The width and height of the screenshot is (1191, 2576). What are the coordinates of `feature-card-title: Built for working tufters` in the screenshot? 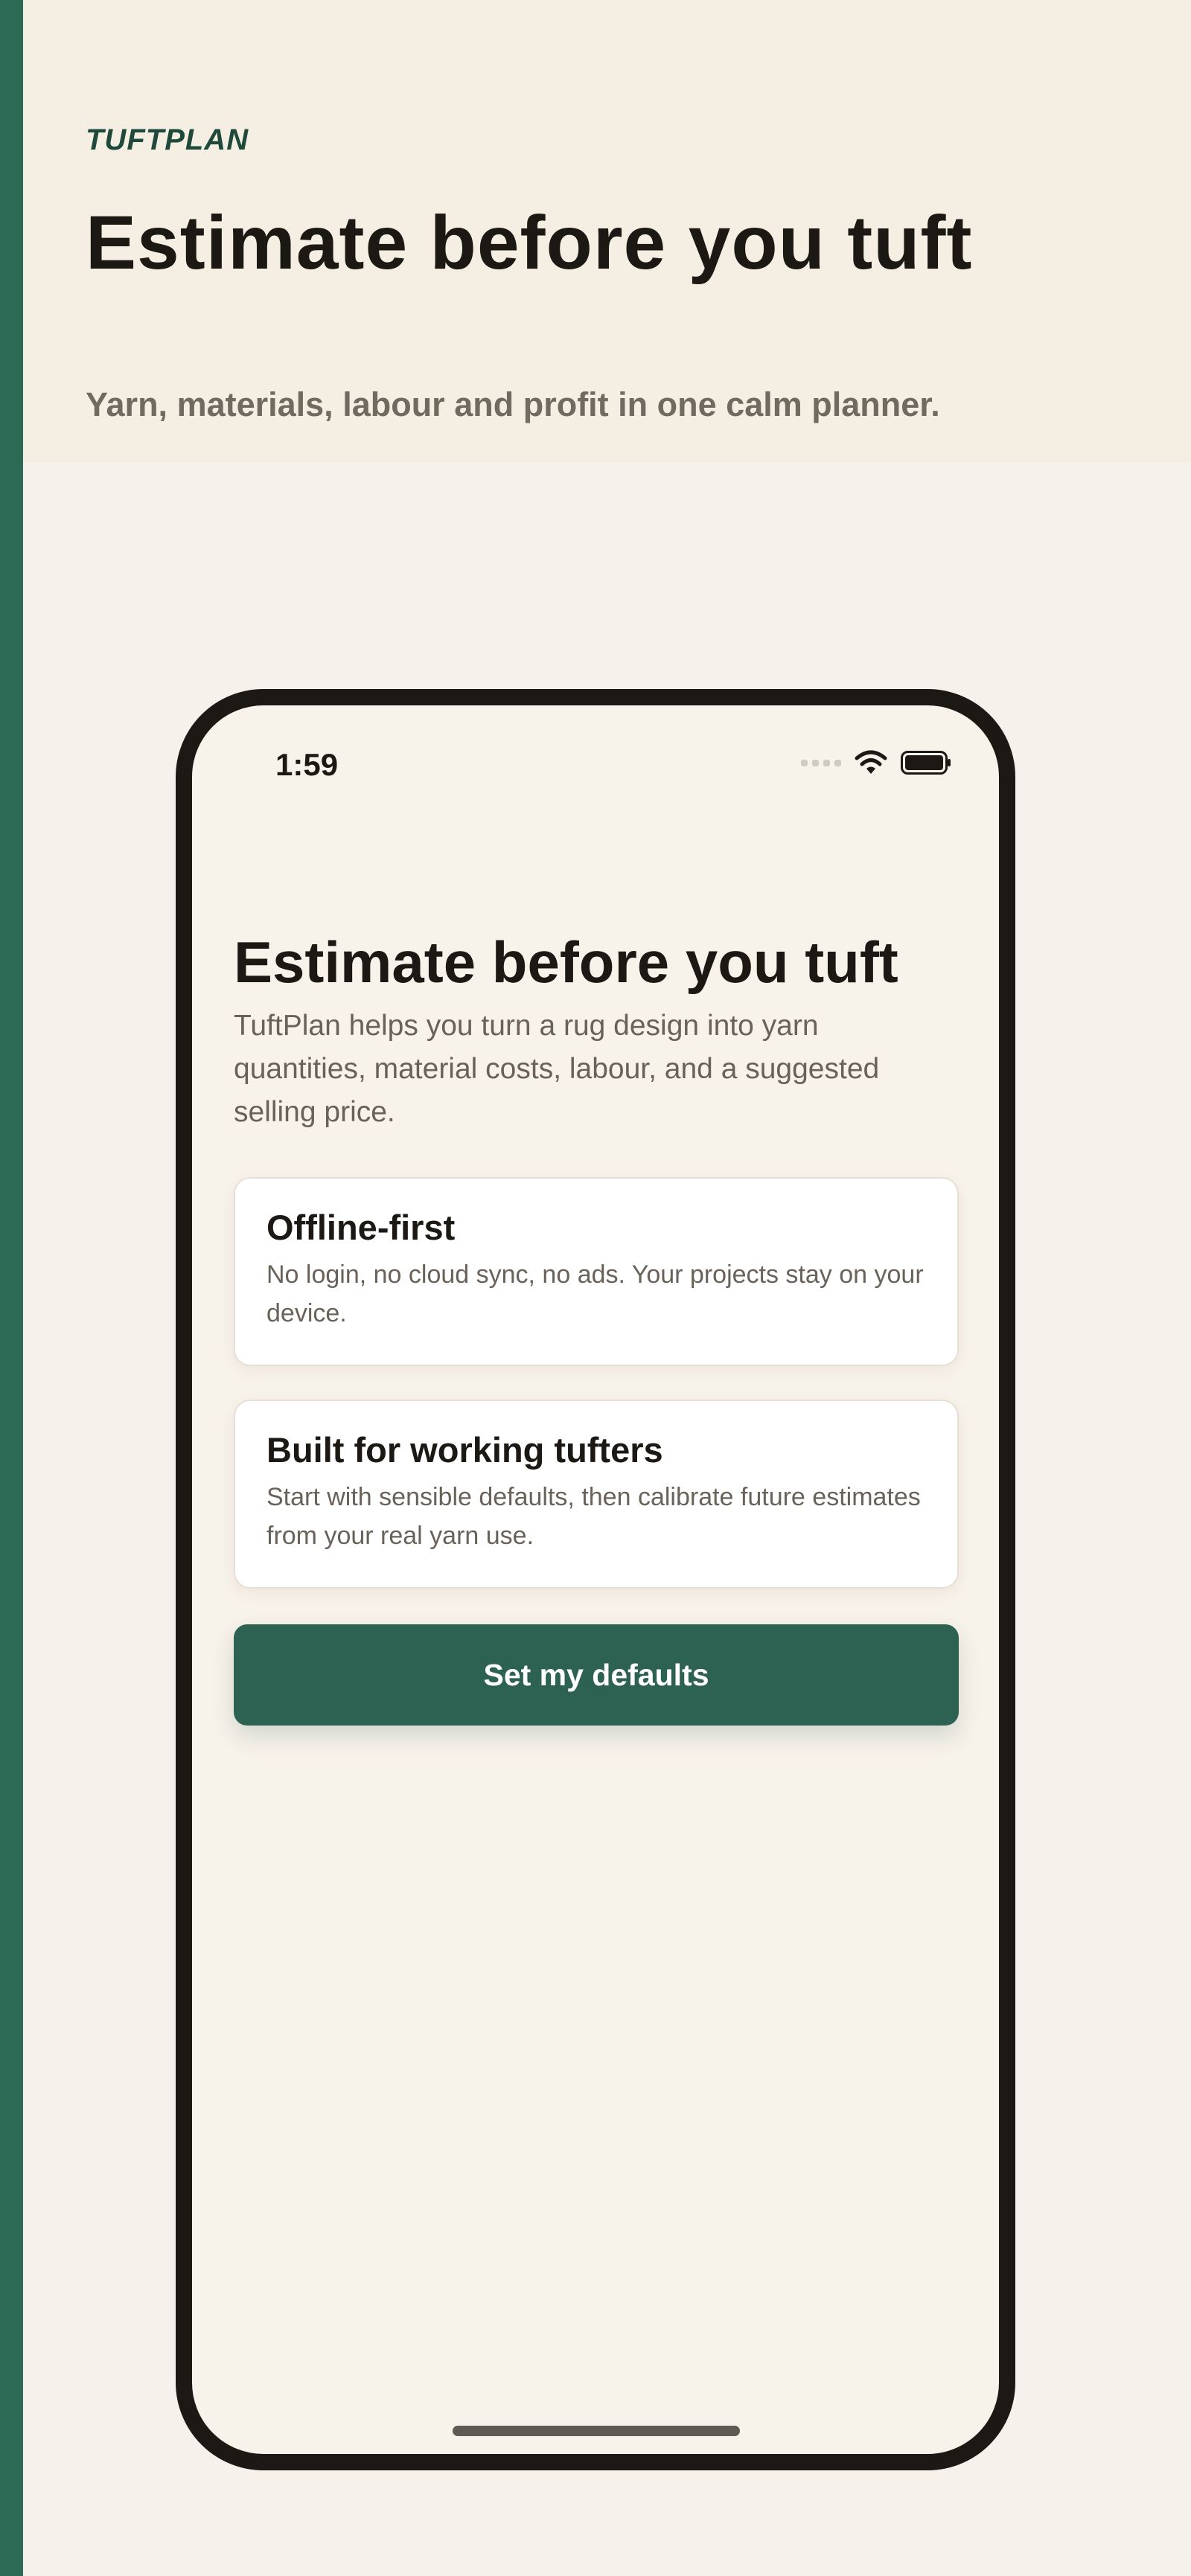 It's located at (464, 1450).